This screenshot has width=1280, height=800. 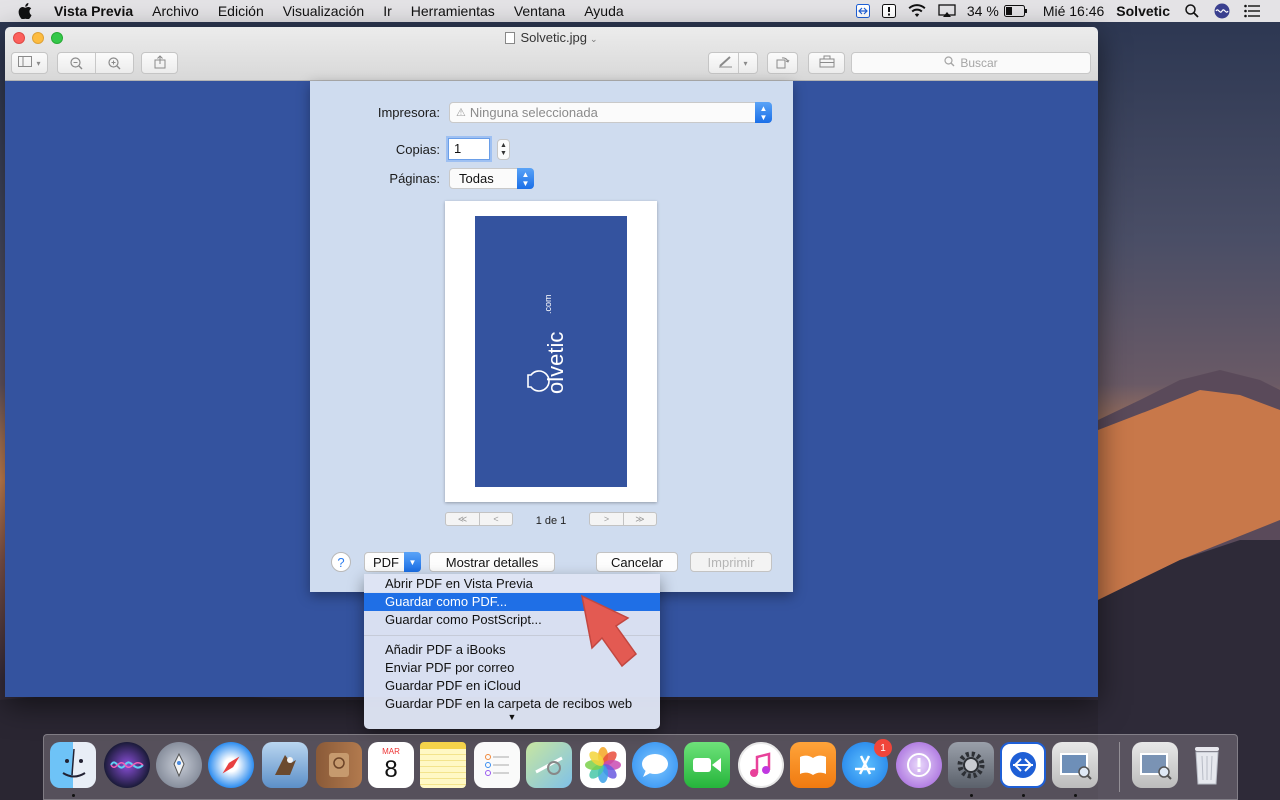 I want to click on pages-select: Todas ▲ ▼, so click(x=491, y=178).